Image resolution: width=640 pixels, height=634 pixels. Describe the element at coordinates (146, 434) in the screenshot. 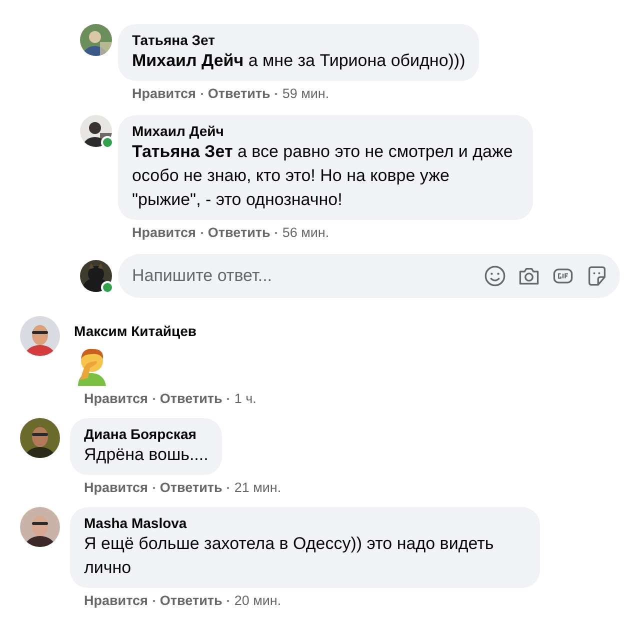

I see `author-name: Диана Боярская` at that location.